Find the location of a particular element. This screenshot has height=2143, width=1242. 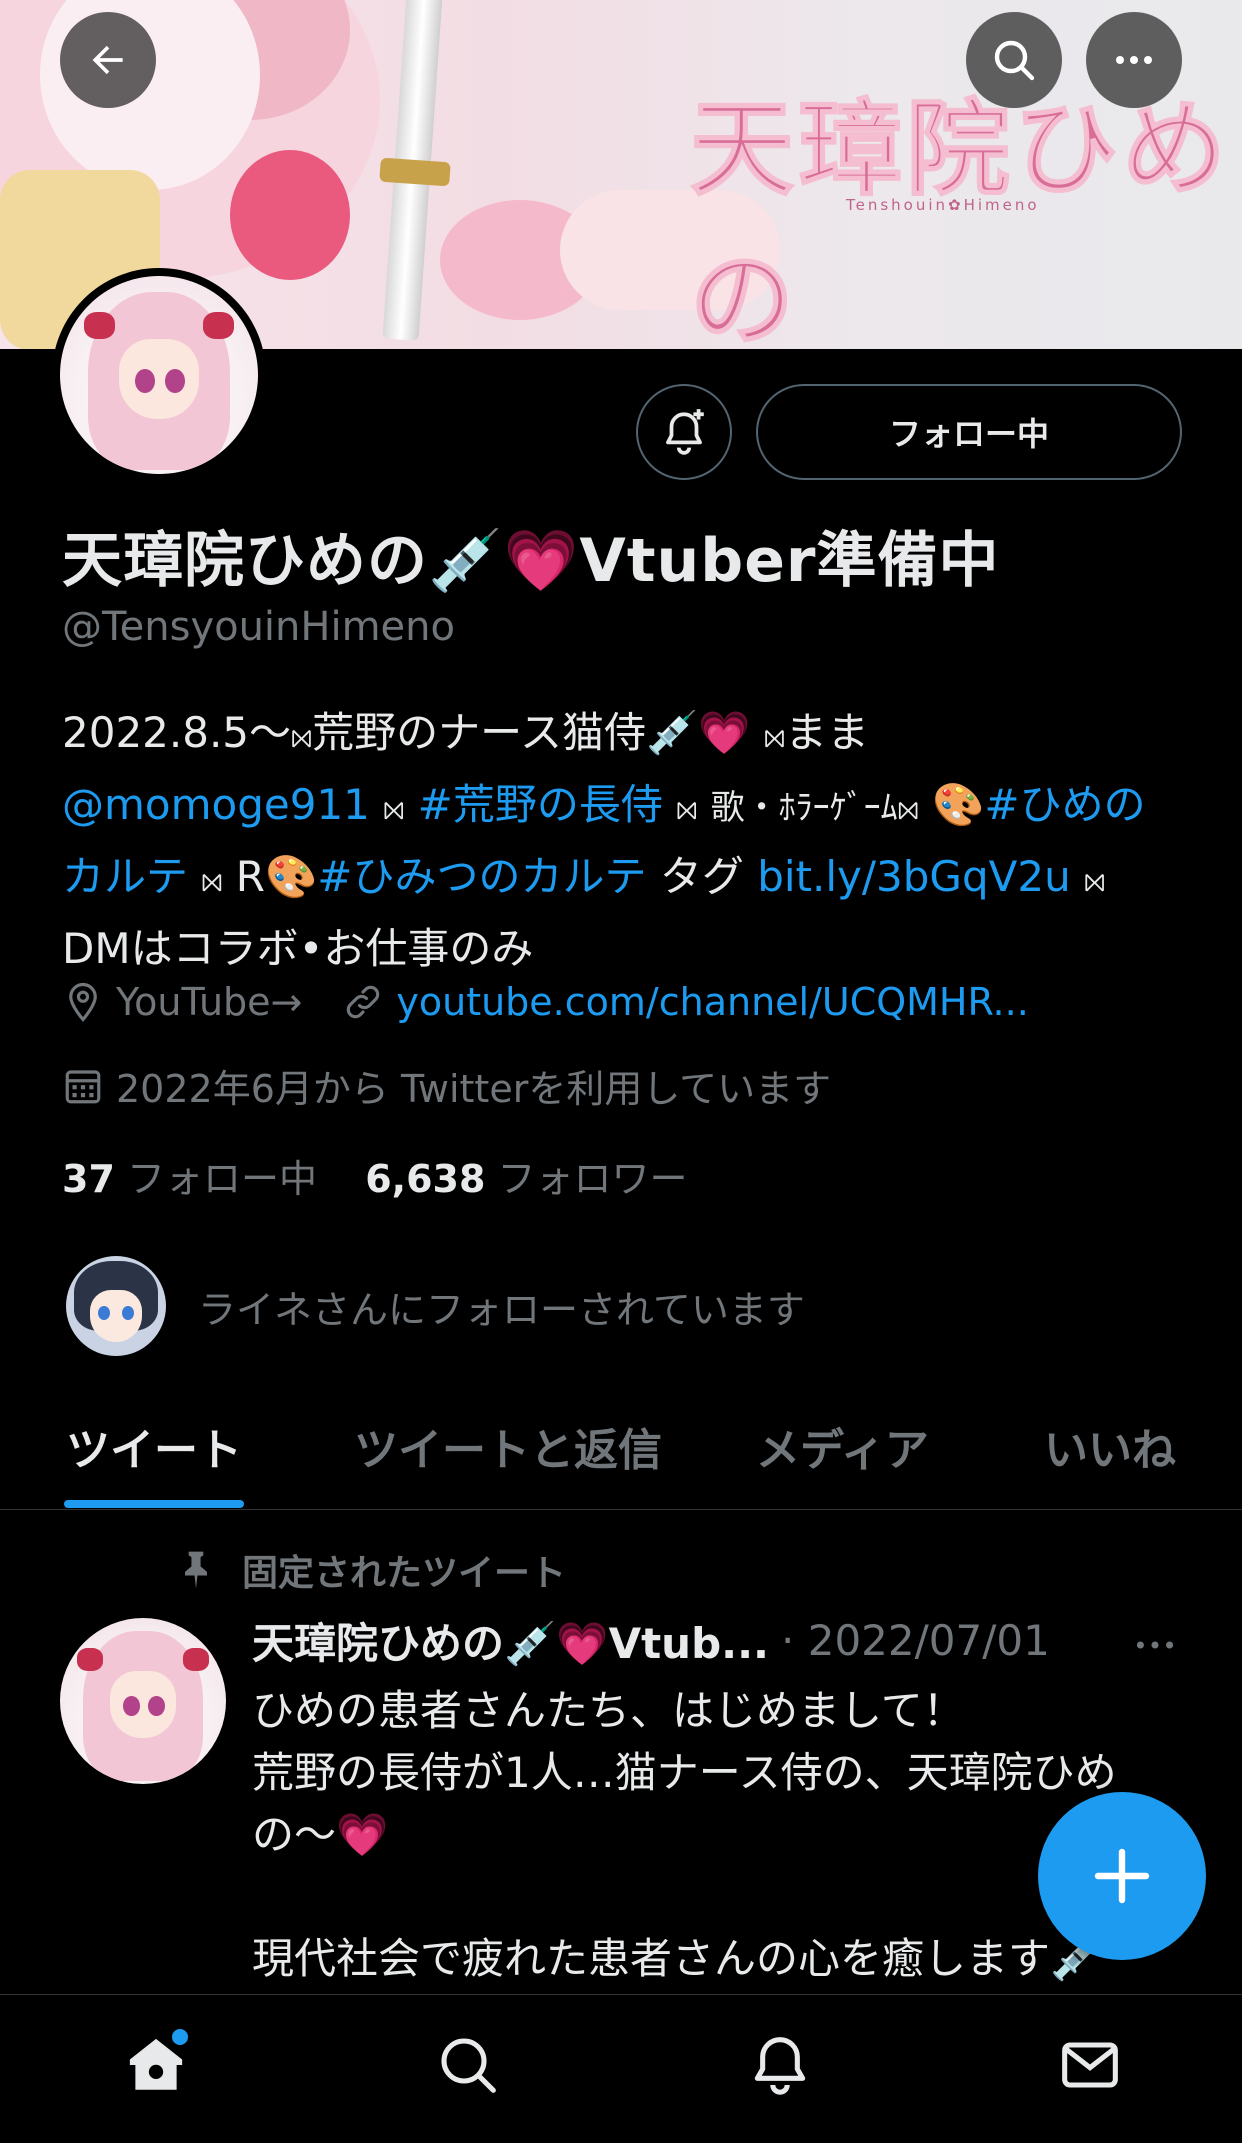

arrow-left-icon is located at coordinates (107, 60).